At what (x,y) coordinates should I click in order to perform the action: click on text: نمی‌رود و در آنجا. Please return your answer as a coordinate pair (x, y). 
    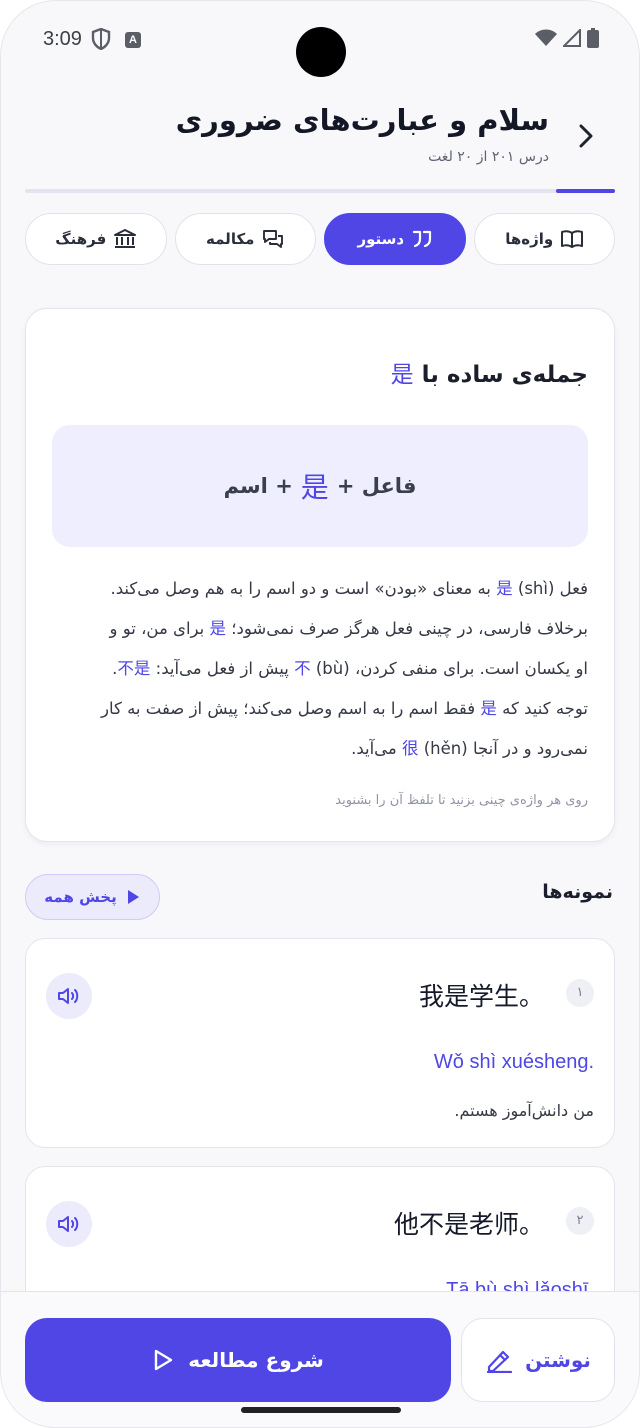
    Looking at the image, I should click on (530, 748).